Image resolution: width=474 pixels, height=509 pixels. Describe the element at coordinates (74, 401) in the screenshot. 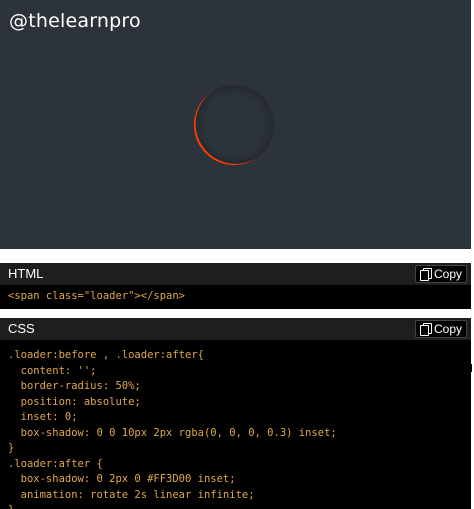

I see `code-line: position: absolute;` at that location.